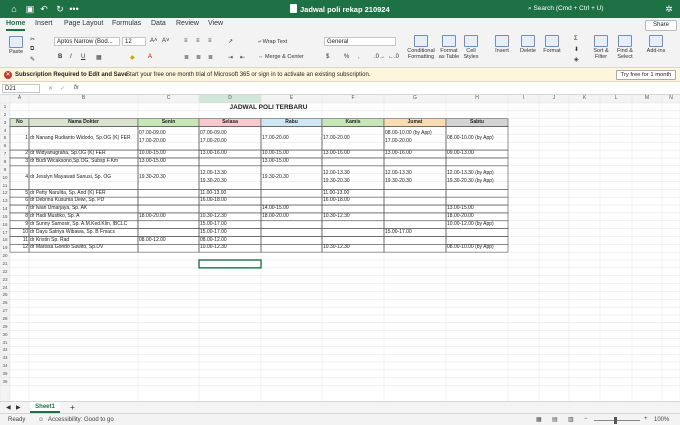 This screenshot has width=680, height=425. I want to click on row-header-11: 11, so click(5, 186).